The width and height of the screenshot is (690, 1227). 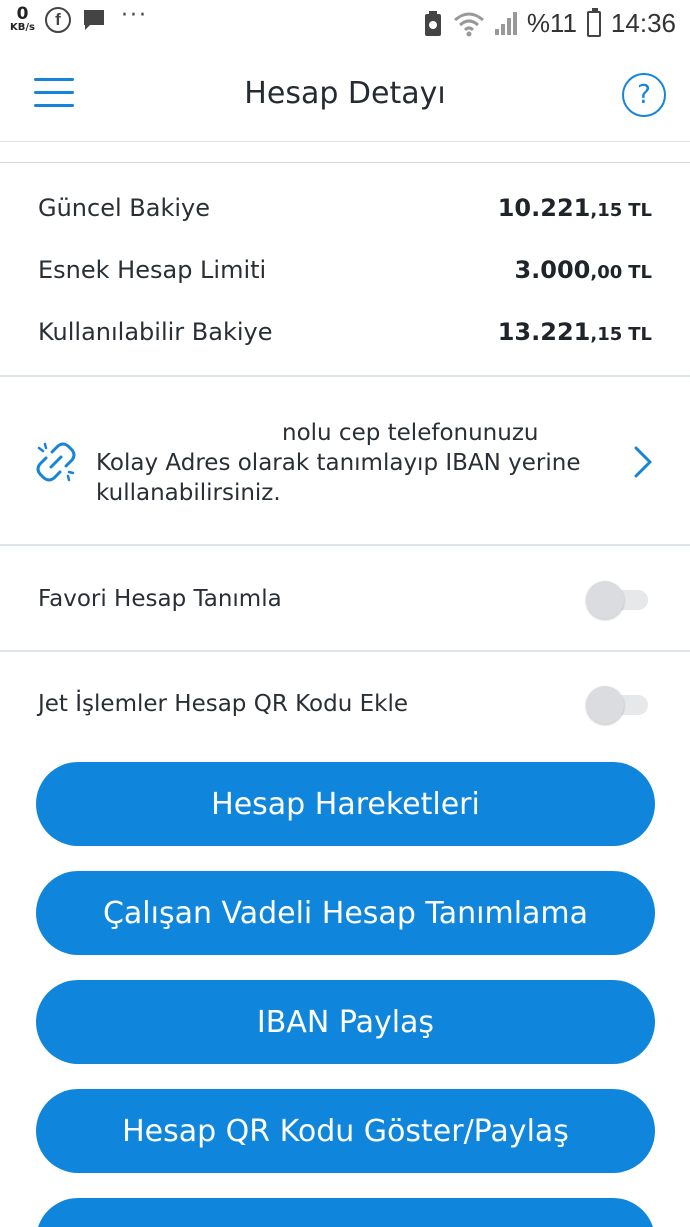 I want to click on wifi-icon, so click(x=468, y=24).